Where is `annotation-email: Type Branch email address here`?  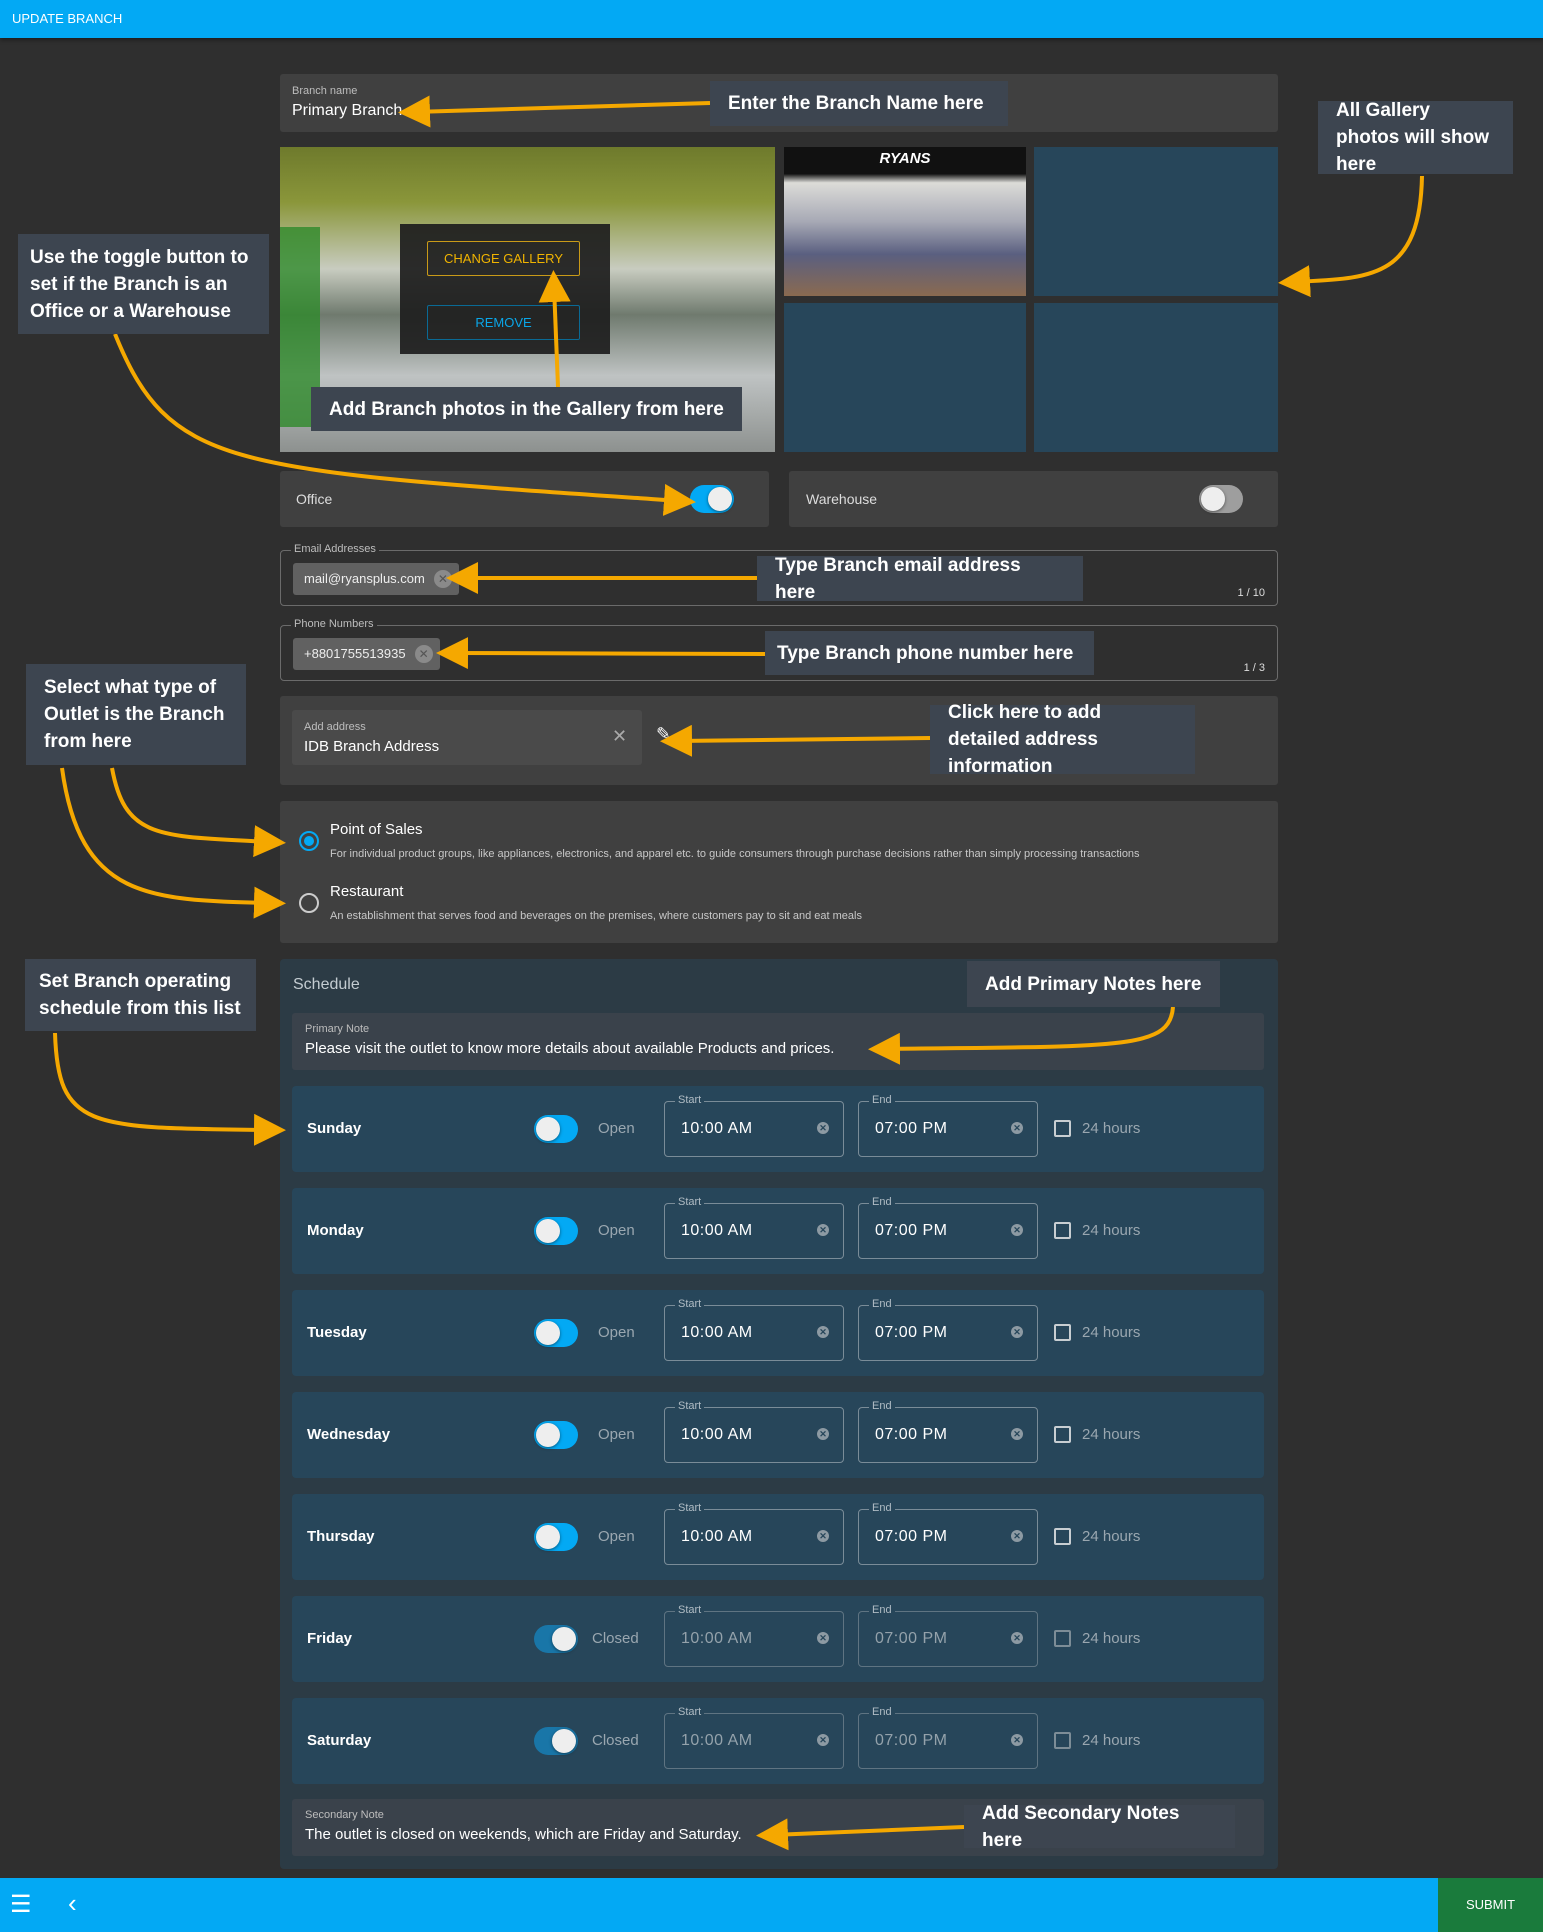 annotation-email: Type Branch email address here is located at coordinates (920, 579).